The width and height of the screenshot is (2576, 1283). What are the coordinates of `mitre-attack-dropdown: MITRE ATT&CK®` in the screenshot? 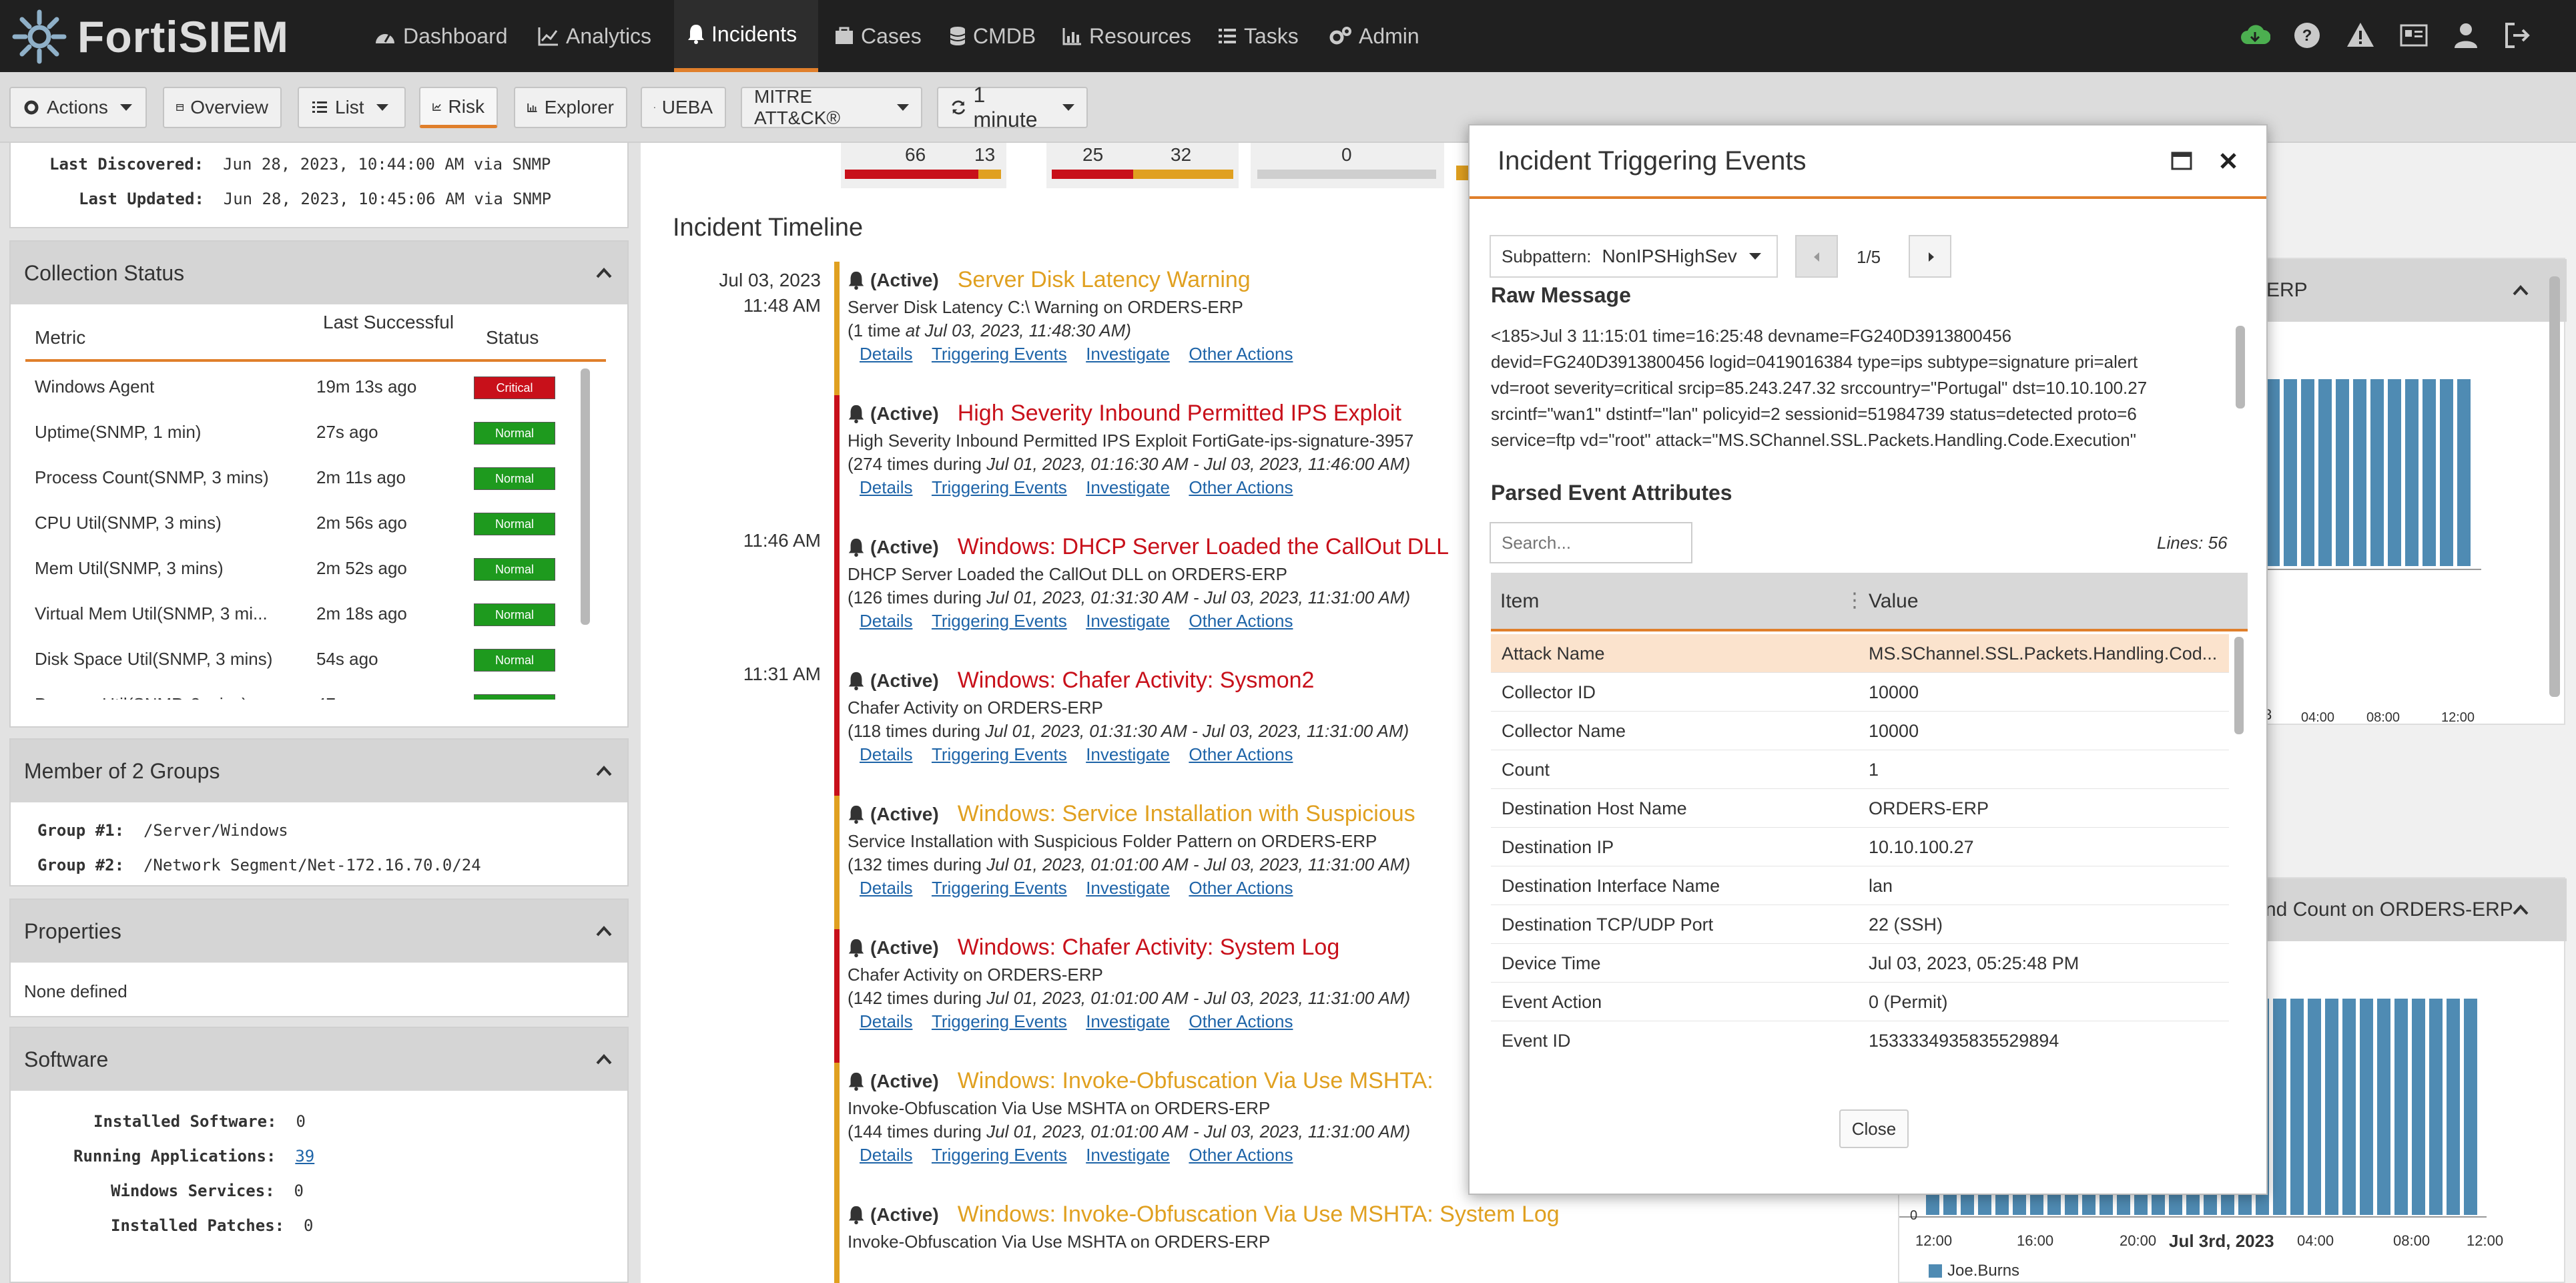 It's located at (831, 107).